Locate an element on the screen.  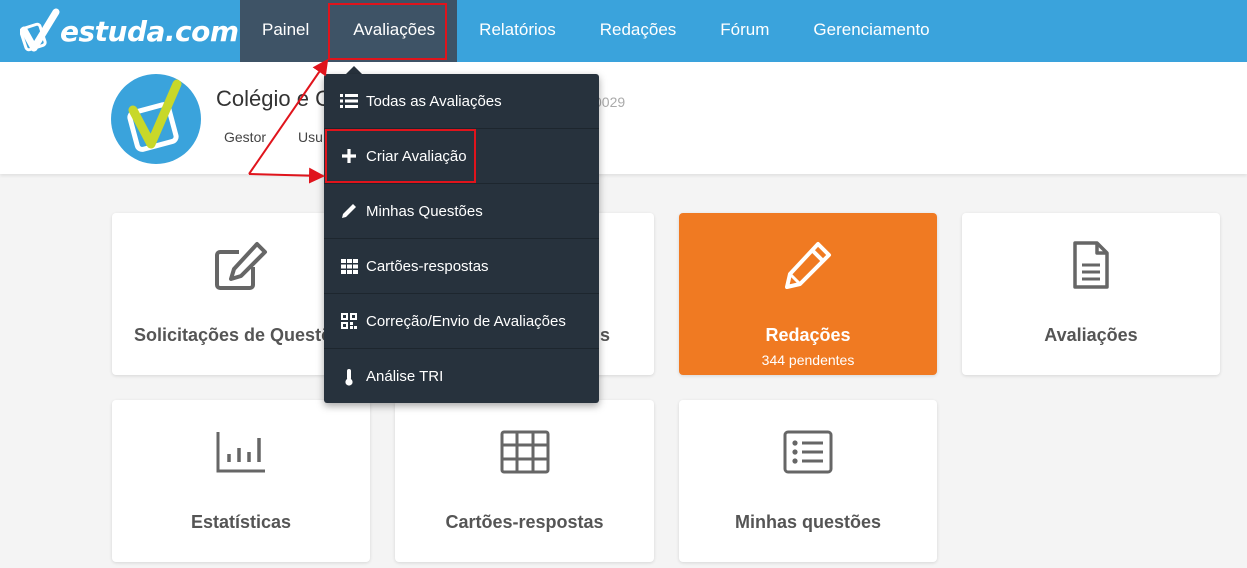
highlight-box-avaliacoes is located at coordinates (387, 31).